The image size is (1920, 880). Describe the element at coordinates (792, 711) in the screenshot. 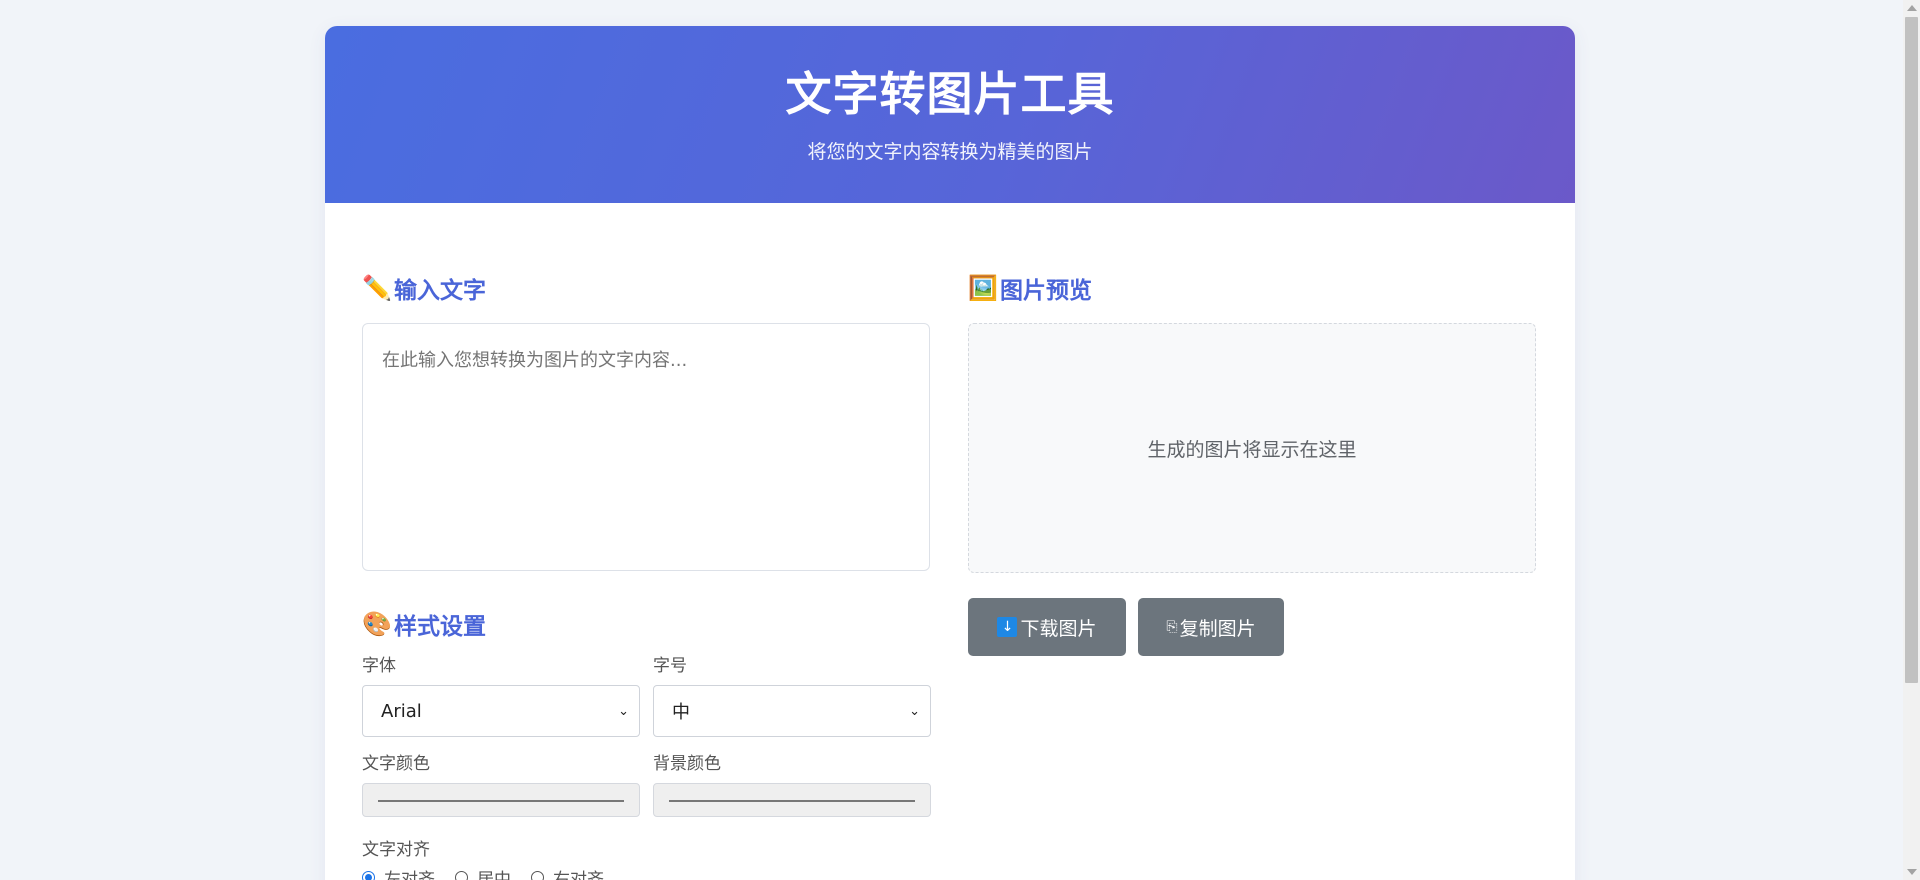

I see `size-select: 中 ⌄` at that location.